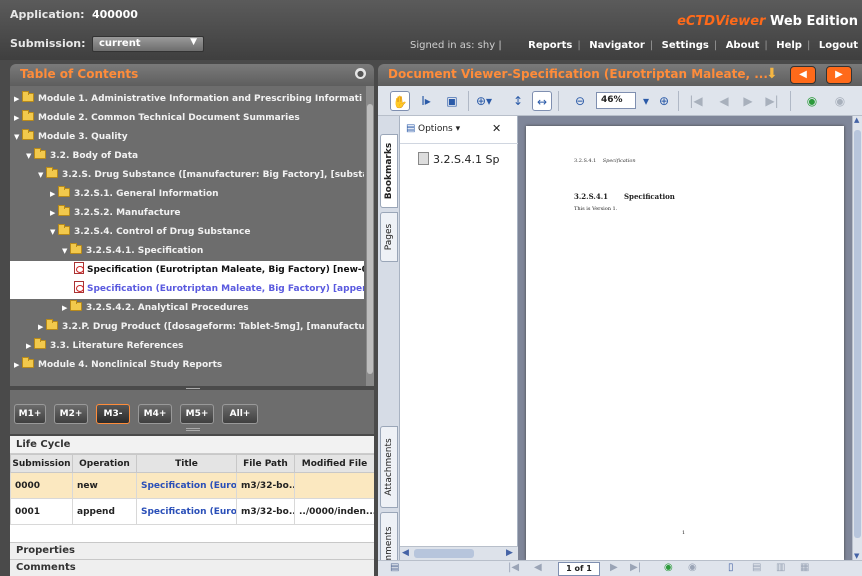  I want to click on resize-grip, so click(193, 429).